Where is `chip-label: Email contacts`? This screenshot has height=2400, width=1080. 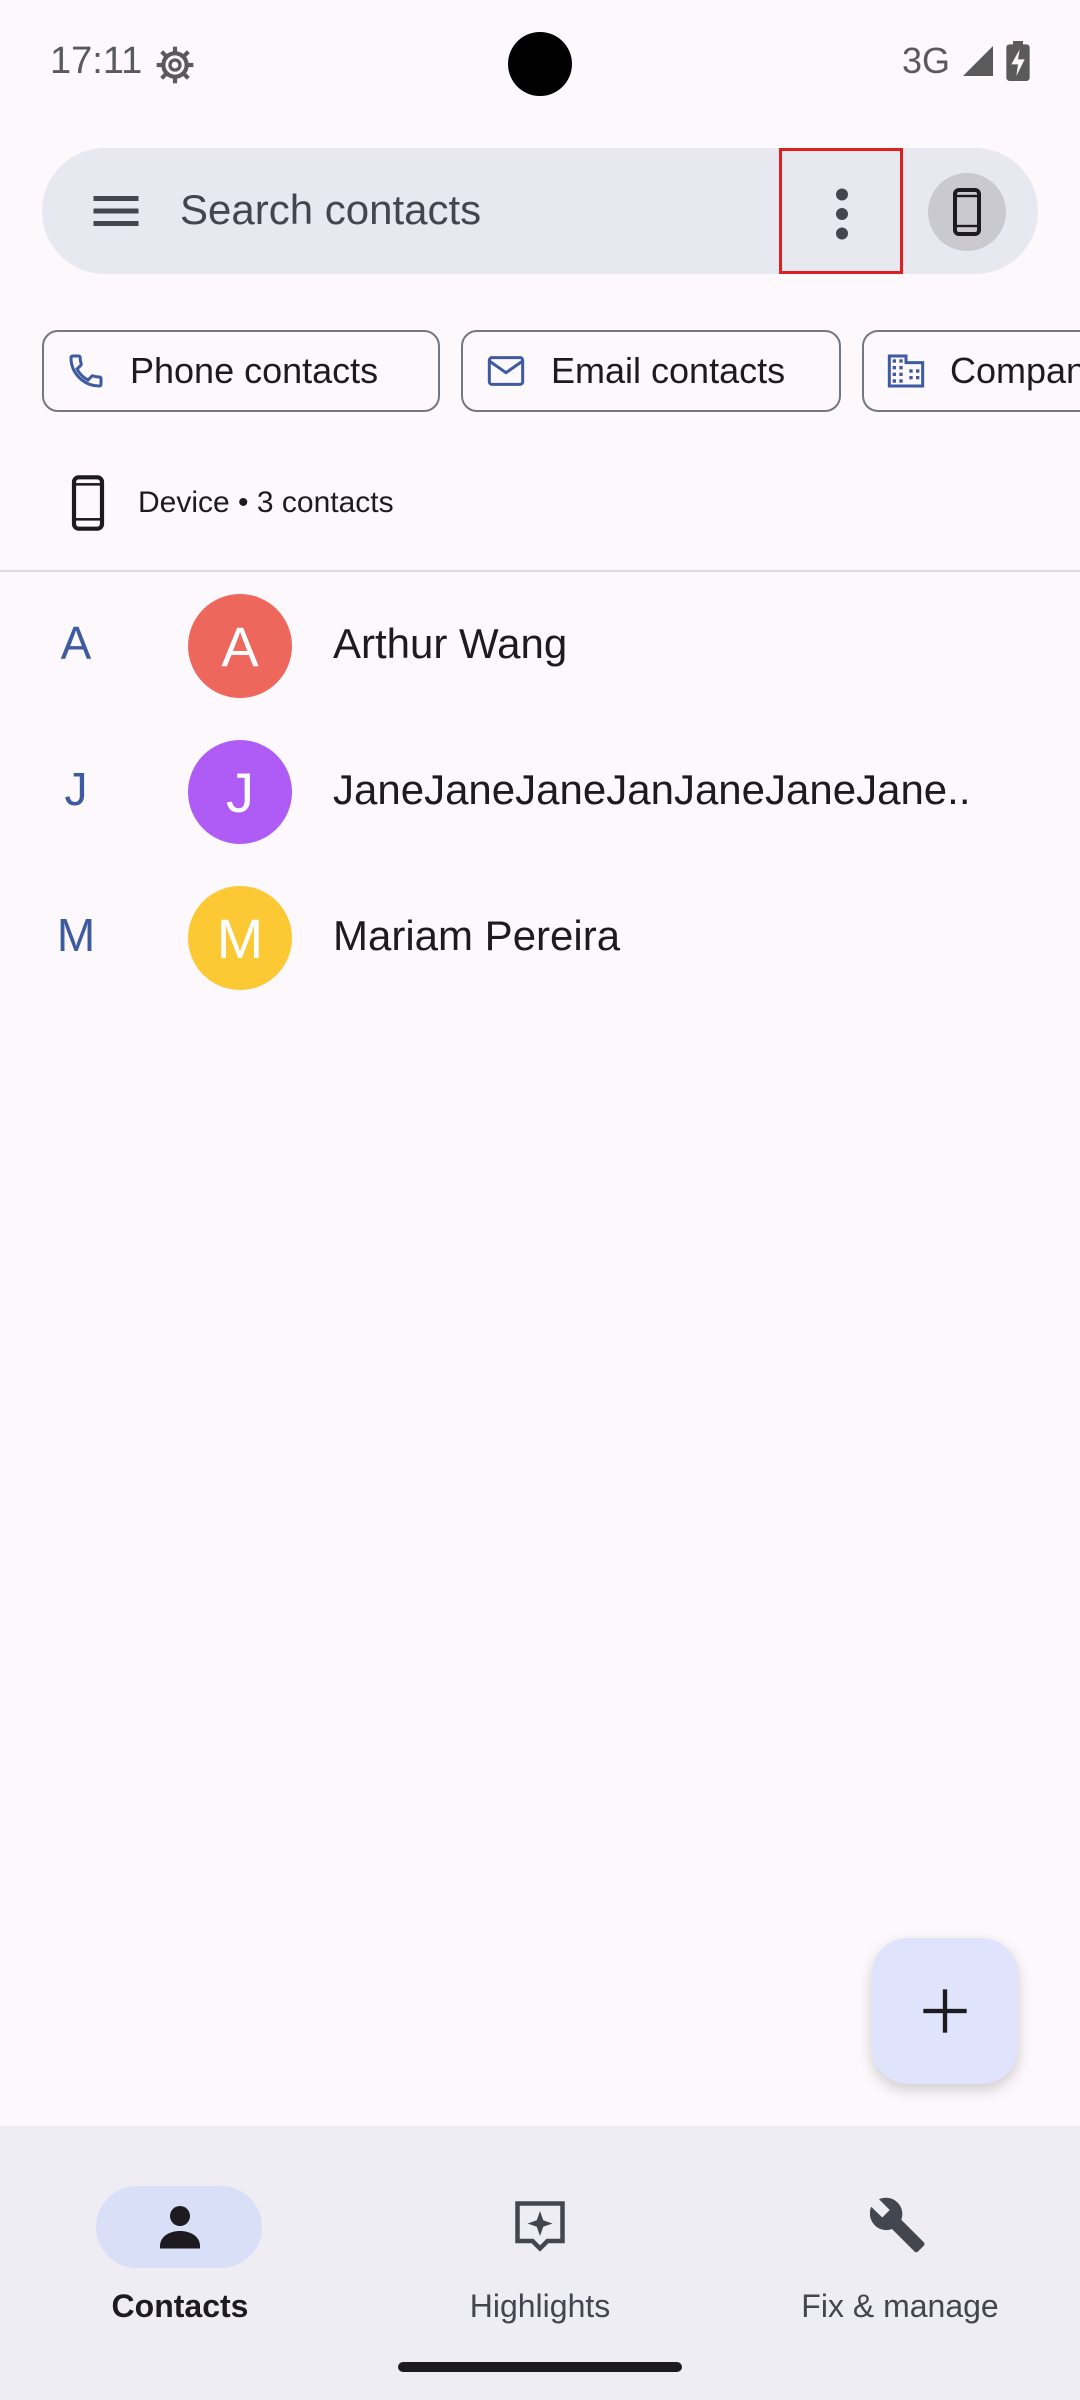
chip-label: Email contacts is located at coordinates (668, 370).